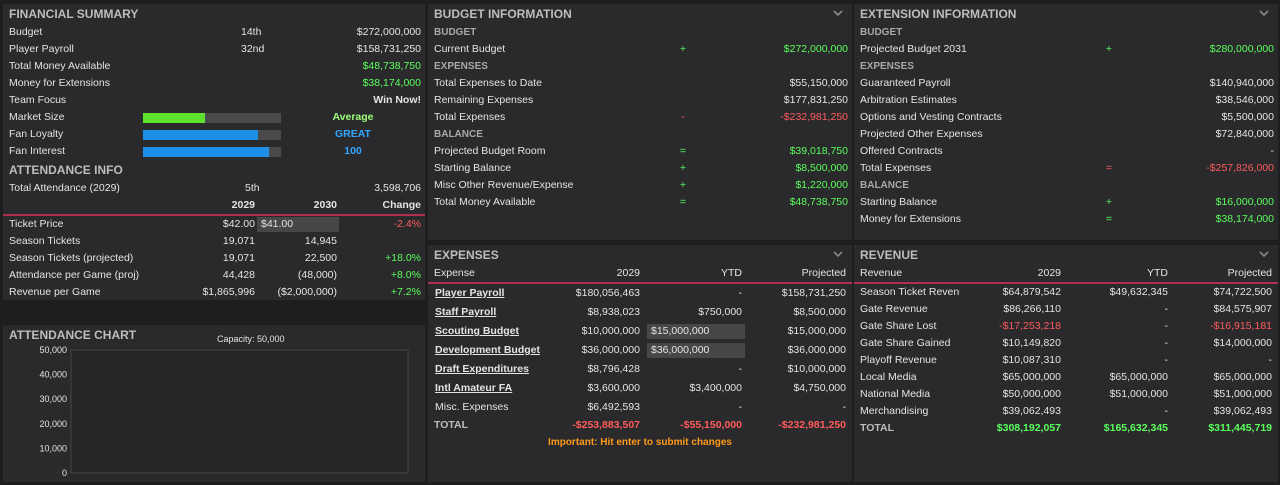 The width and height of the screenshot is (1280, 485). I want to click on summary-value: $272,000,000, so click(388, 32).